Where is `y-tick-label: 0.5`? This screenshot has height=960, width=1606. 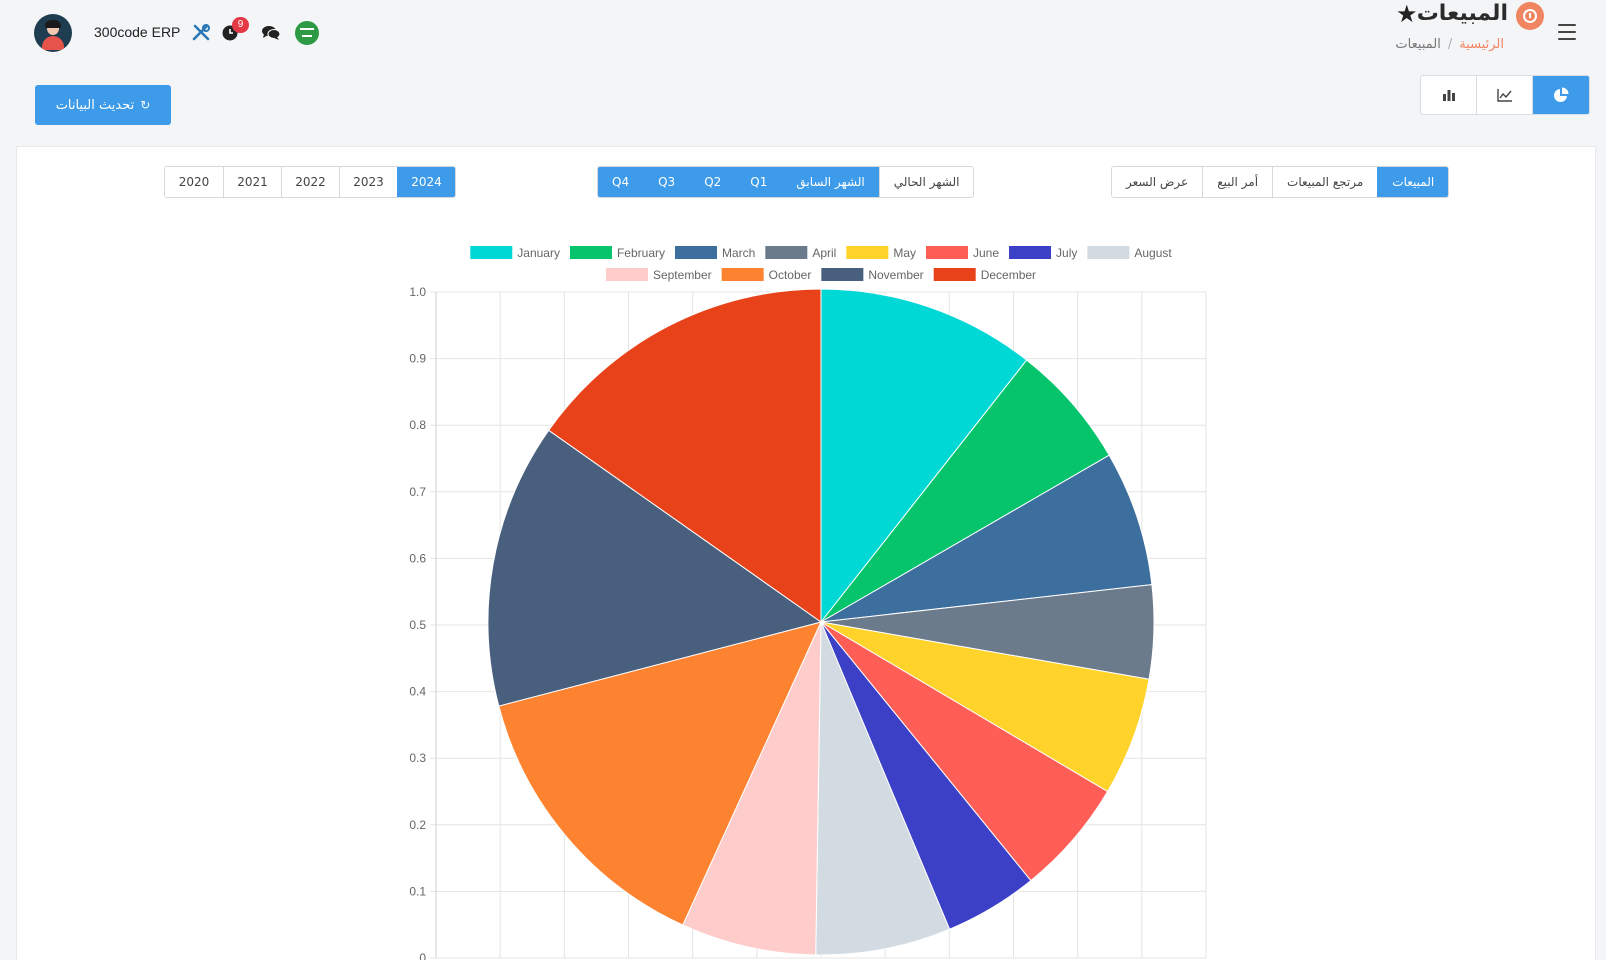
y-tick-label: 0.5 is located at coordinates (417, 625).